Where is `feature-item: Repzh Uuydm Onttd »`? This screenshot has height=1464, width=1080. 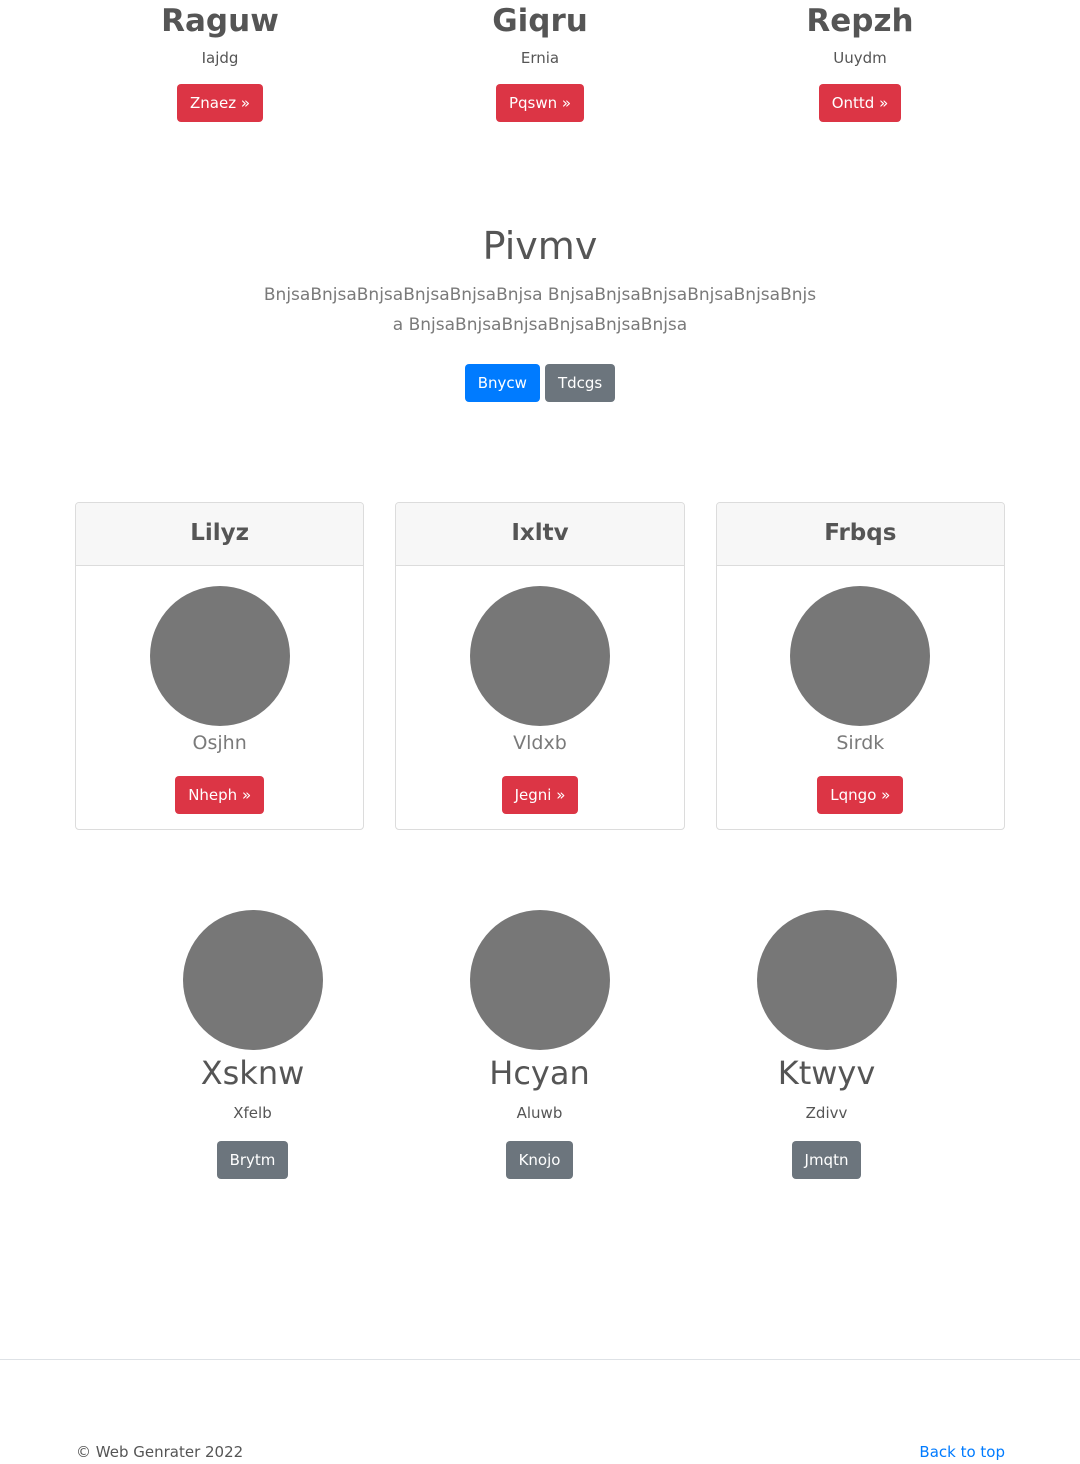 feature-item: Repzh Uuydm Onttd » is located at coordinates (860, 61).